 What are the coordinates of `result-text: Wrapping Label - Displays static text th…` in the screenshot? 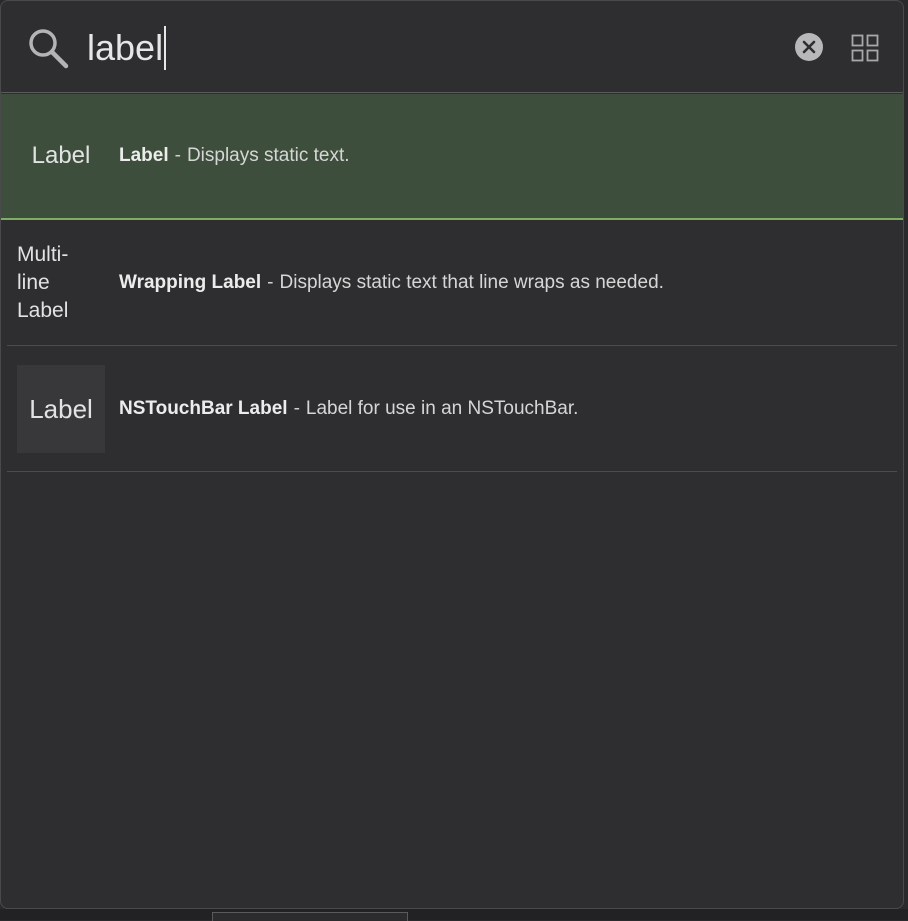 It's located at (391, 283).